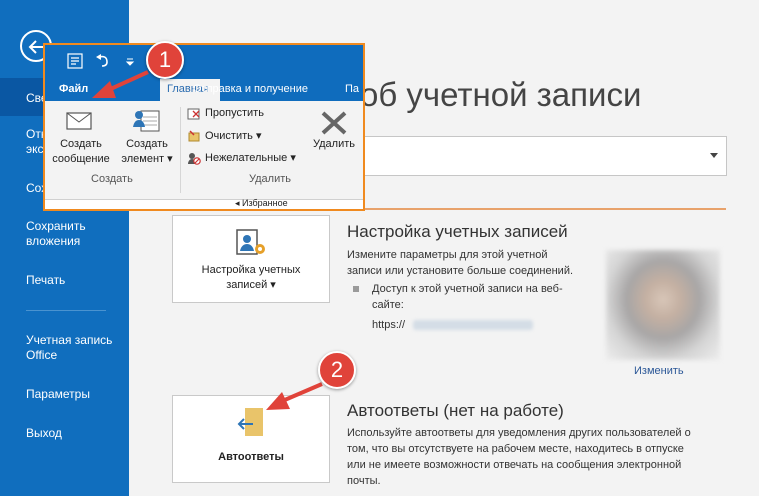 The image size is (759, 496). What do you see at coordinates (73, 89) in the screenshot?
I see `tab-file: Файл` at bounding box center [73, 89].